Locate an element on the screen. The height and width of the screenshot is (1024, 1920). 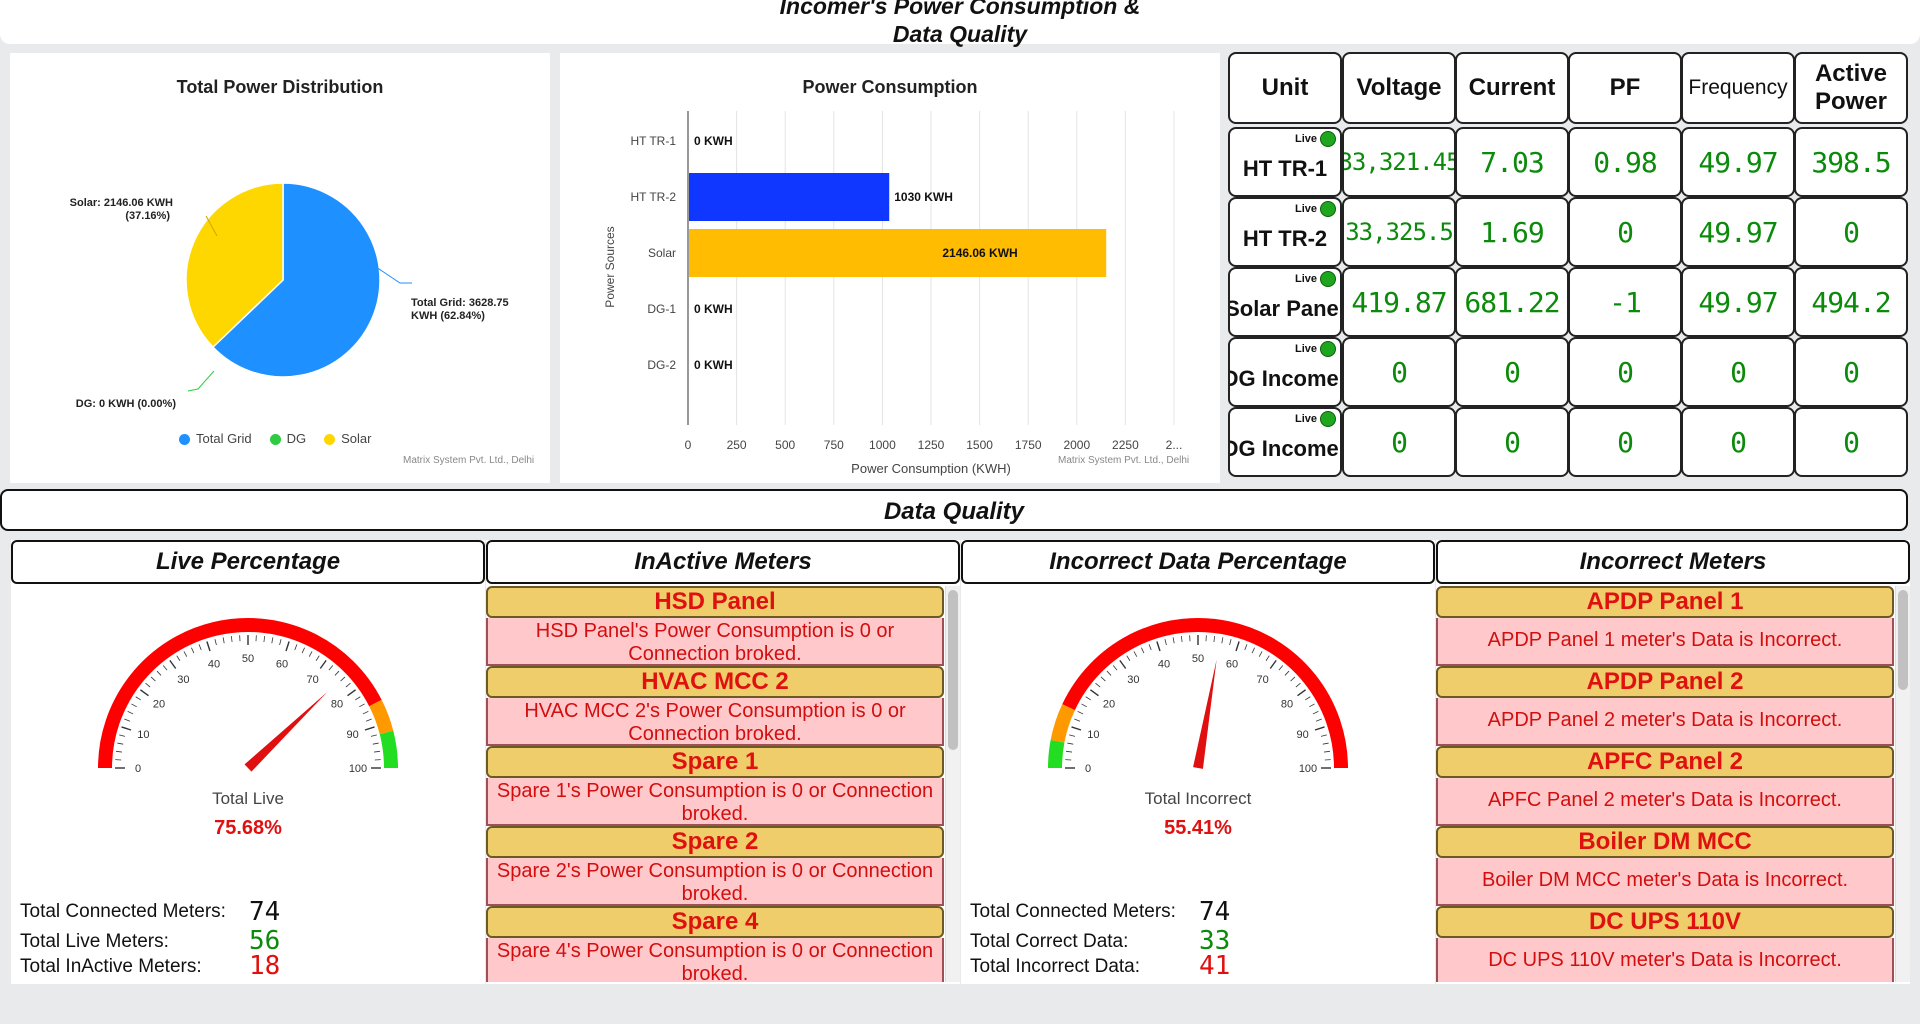
gauge-tick-label: 30 is located at coordinates (183, 680).